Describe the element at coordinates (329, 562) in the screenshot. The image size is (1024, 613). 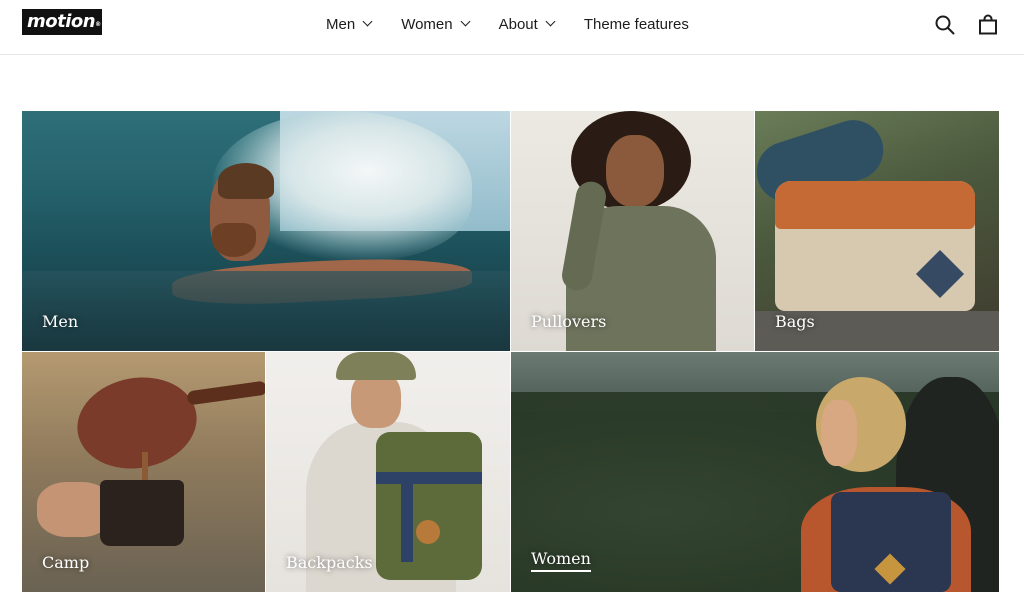
I see `collection-label: Backpacks` at that location.